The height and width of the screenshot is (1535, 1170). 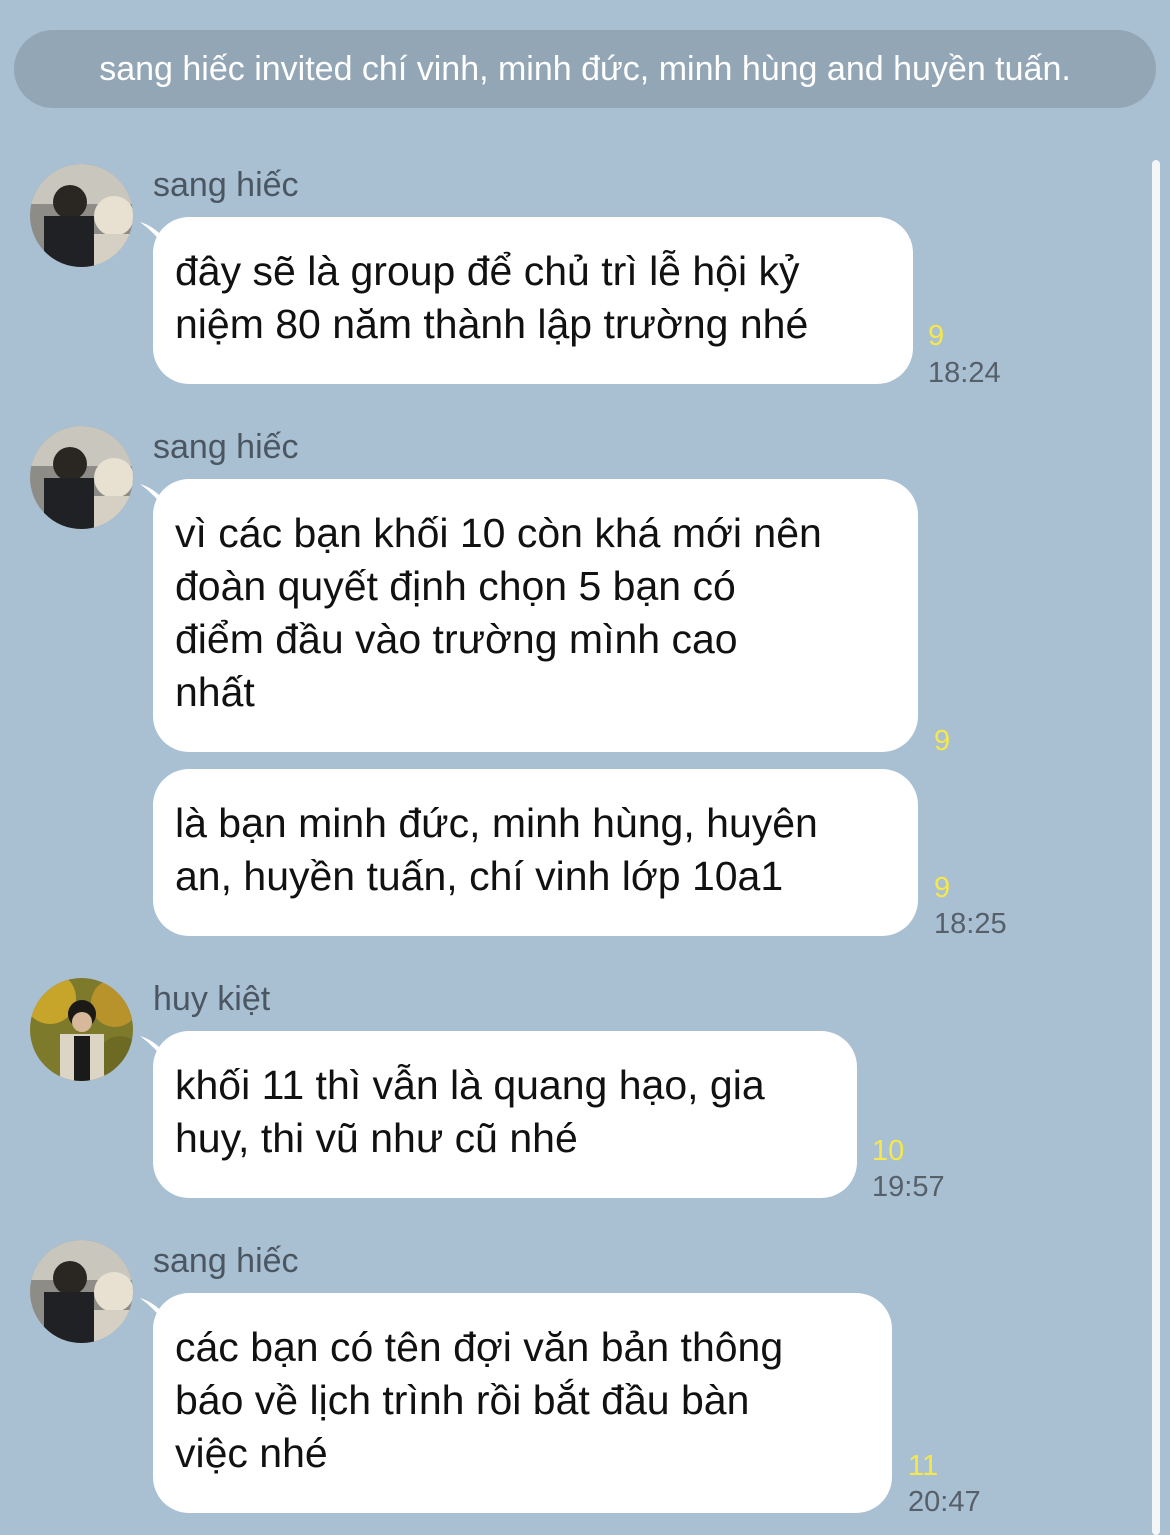 What do you see at coordinates (970, 924) in the screenshot?
I see `message-time: 18:25` at bounding box center [970, 924].